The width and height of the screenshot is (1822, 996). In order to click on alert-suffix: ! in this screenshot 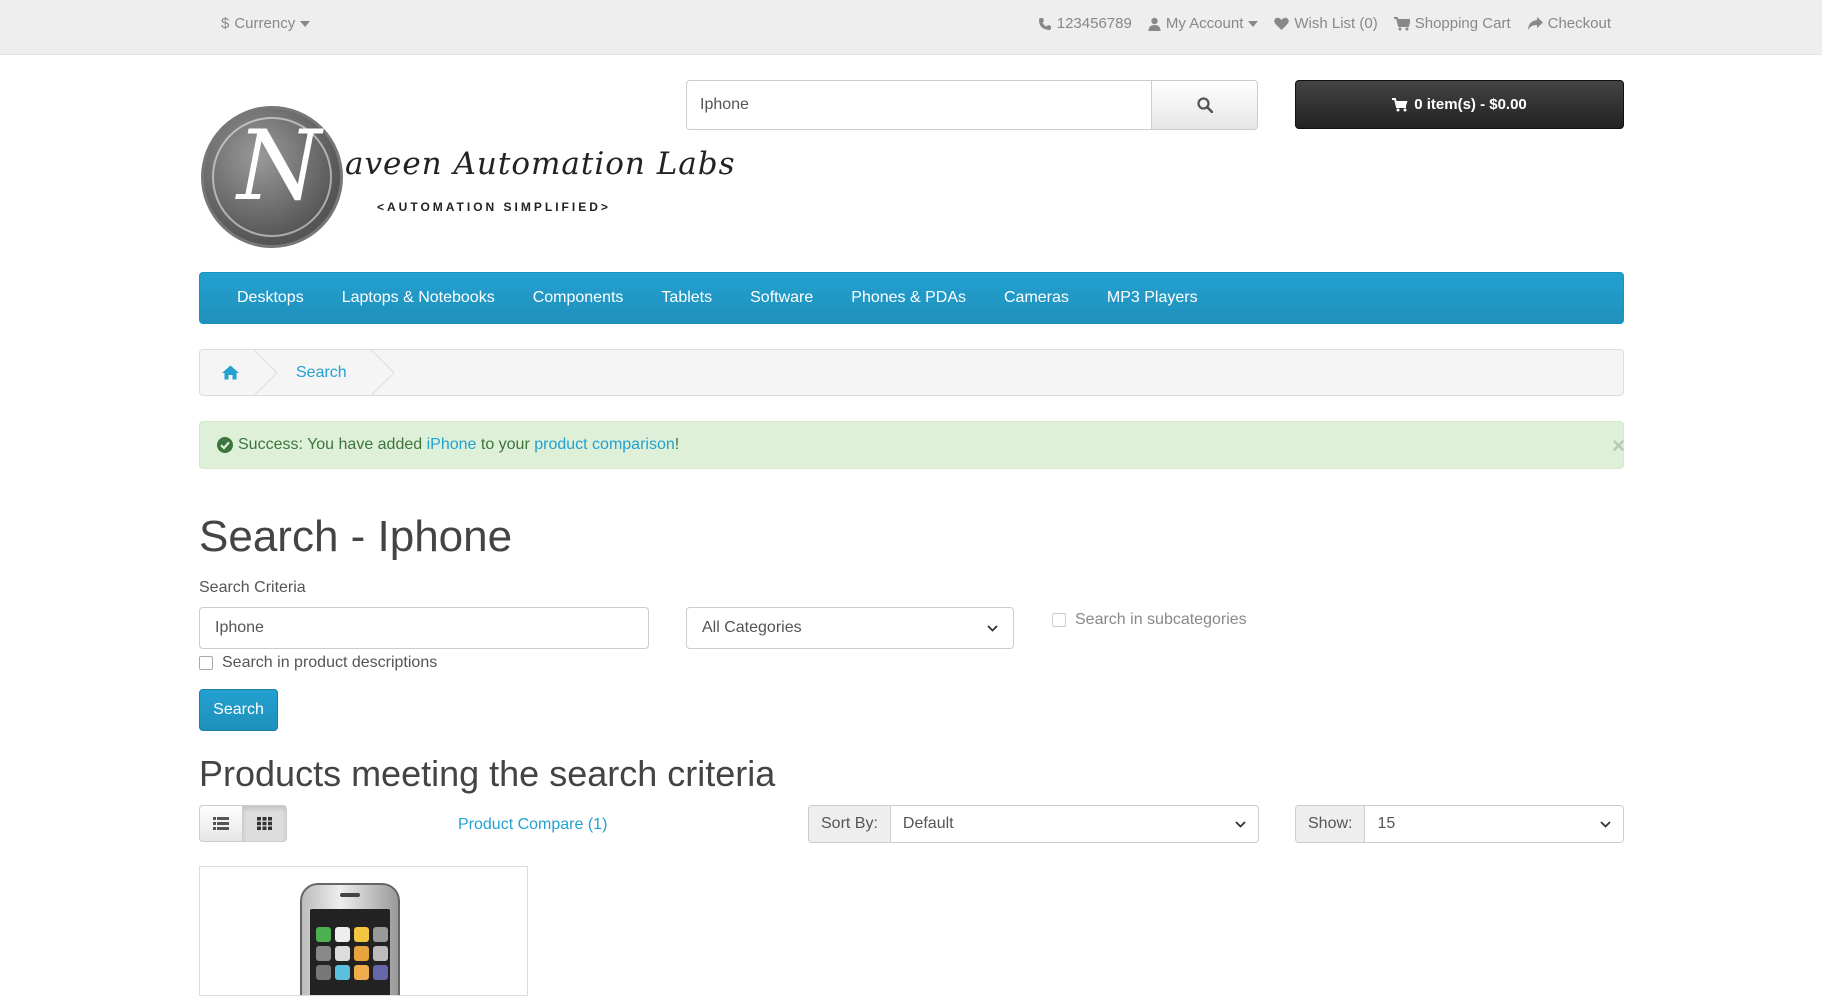, I will do `click(677, 444)`.